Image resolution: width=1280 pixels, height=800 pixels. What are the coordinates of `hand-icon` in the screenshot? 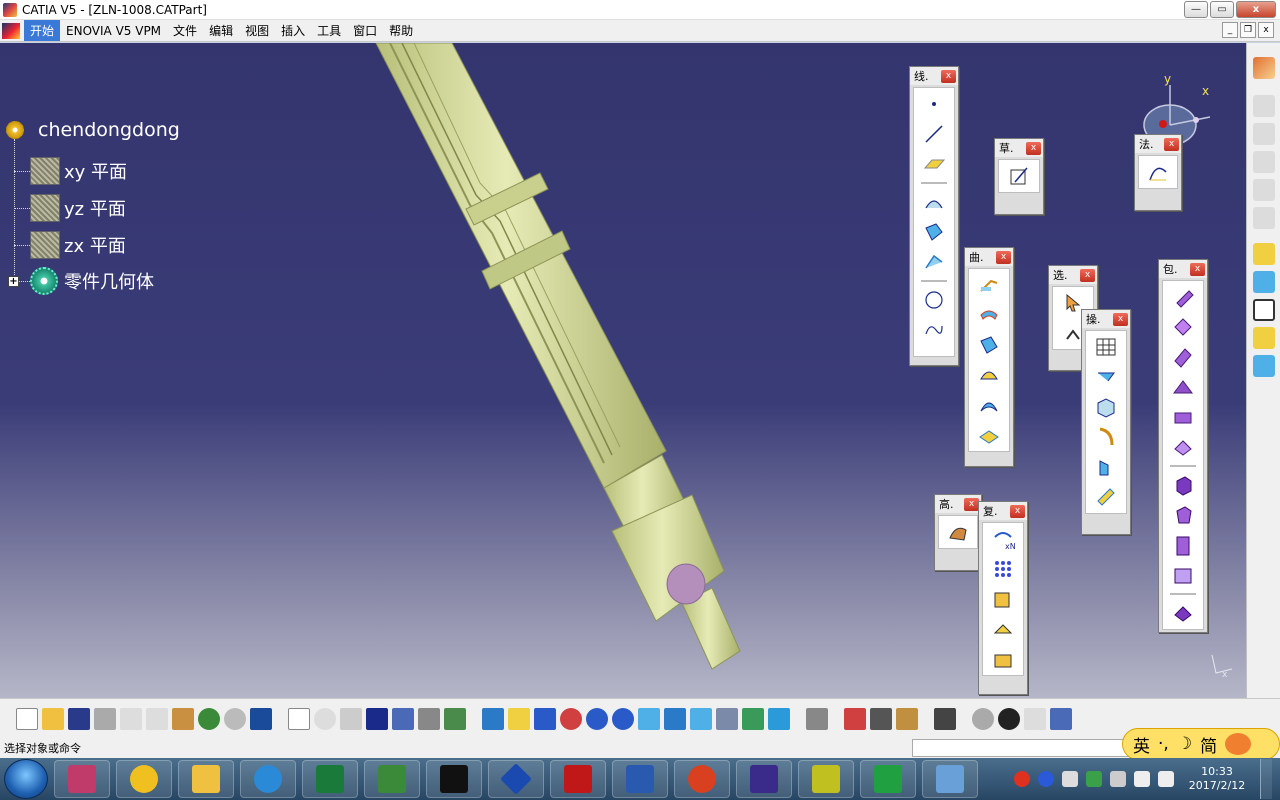 It's located at (1009, 718).